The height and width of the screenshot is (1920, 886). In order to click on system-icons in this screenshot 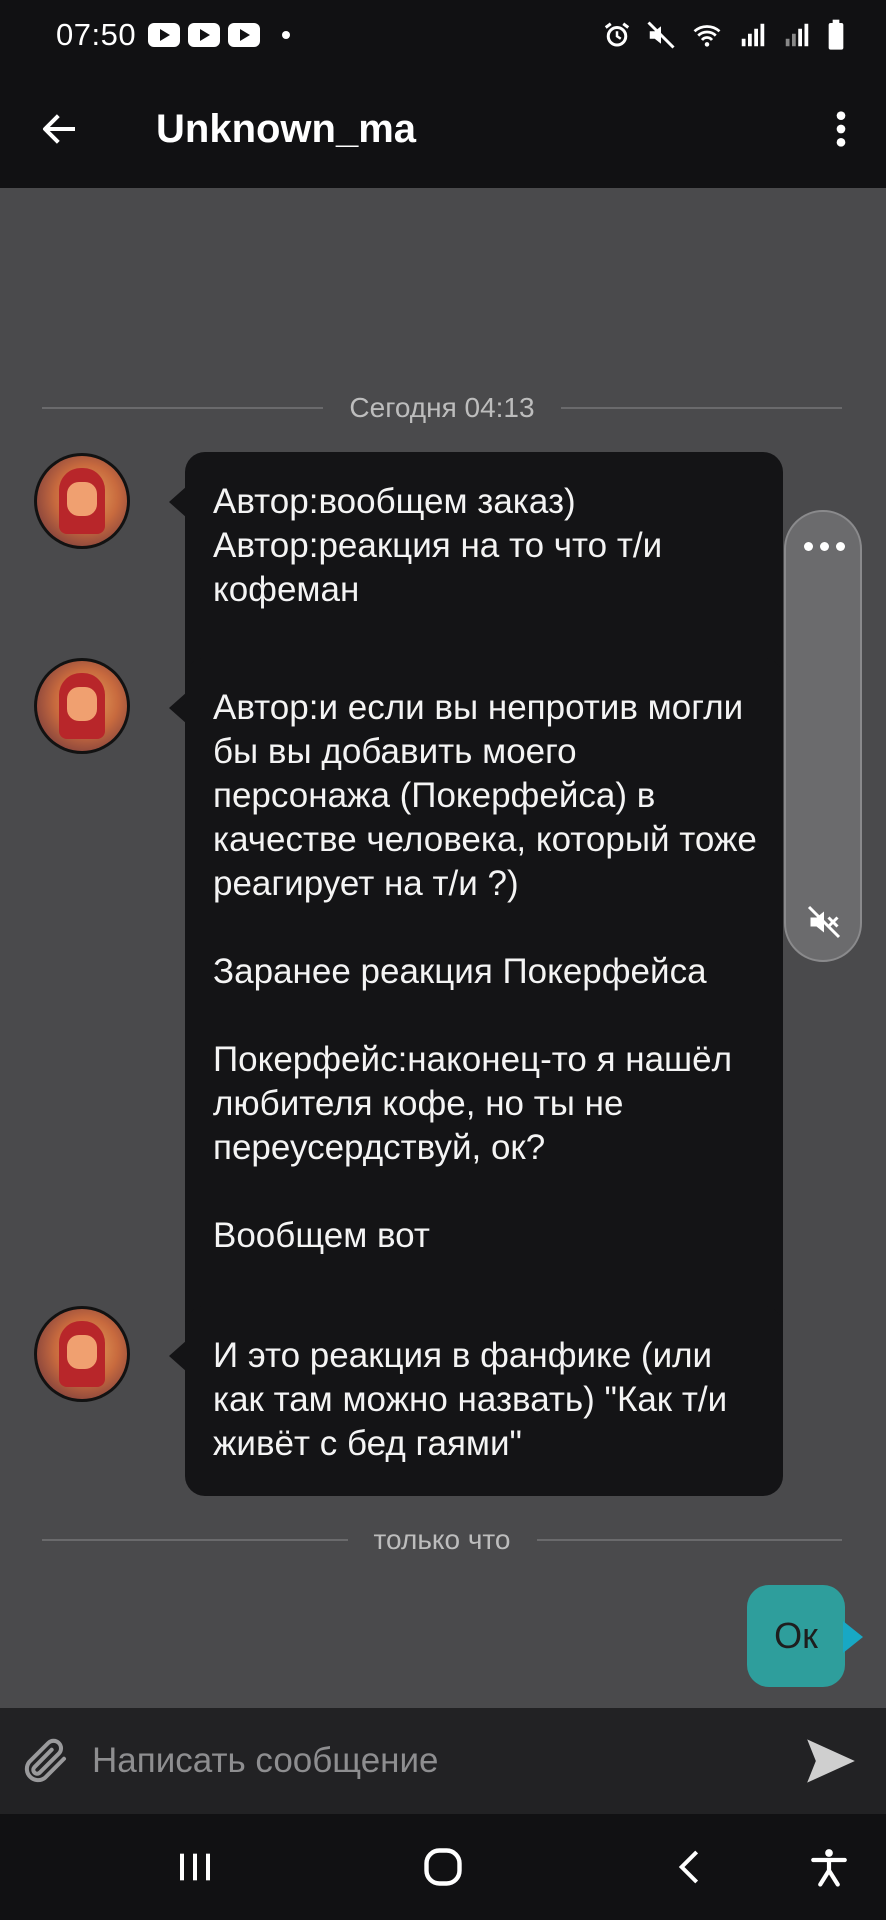, I will do `click(724, 35)`.